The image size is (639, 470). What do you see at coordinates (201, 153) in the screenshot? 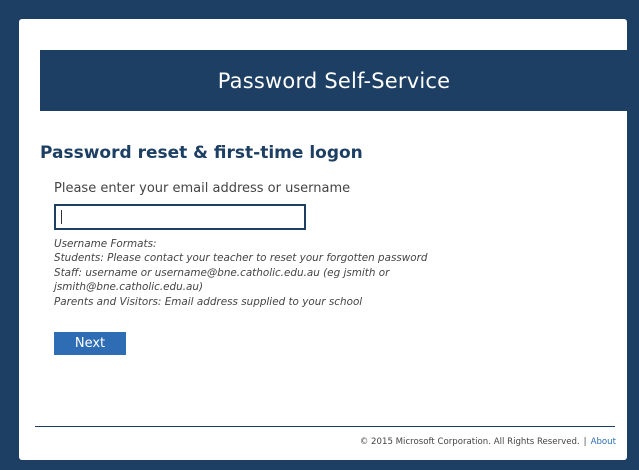
I see `page-title: Password reset & first-time logon` at bounding box center [201, 153].